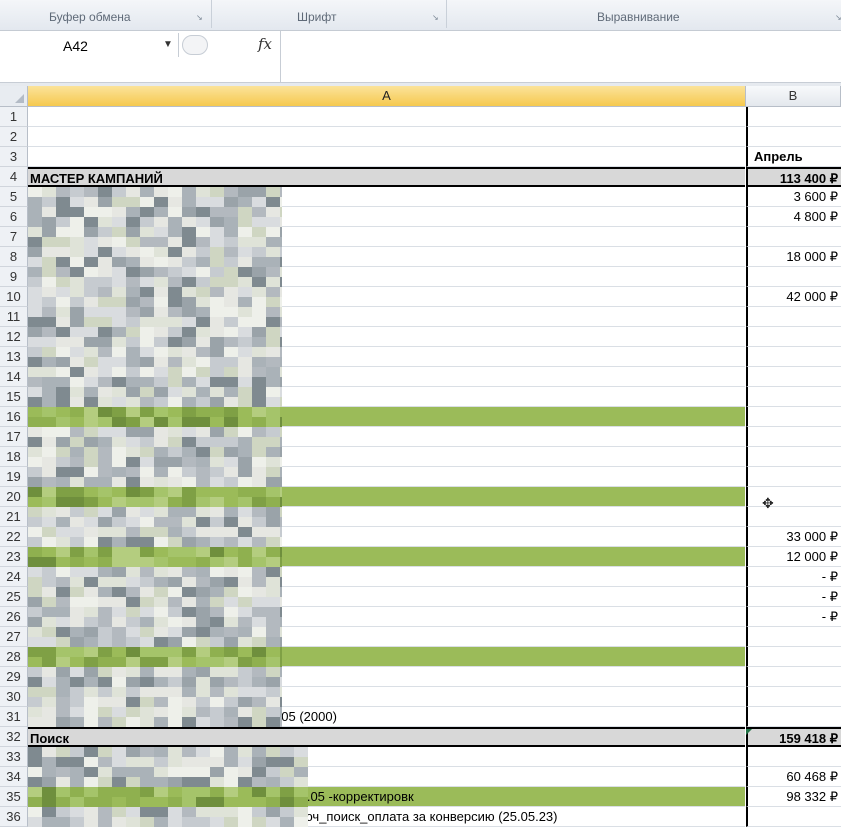  Describe the element at coordinates (14, 177) in the screenshot. I see `row-header: 4` at that location.